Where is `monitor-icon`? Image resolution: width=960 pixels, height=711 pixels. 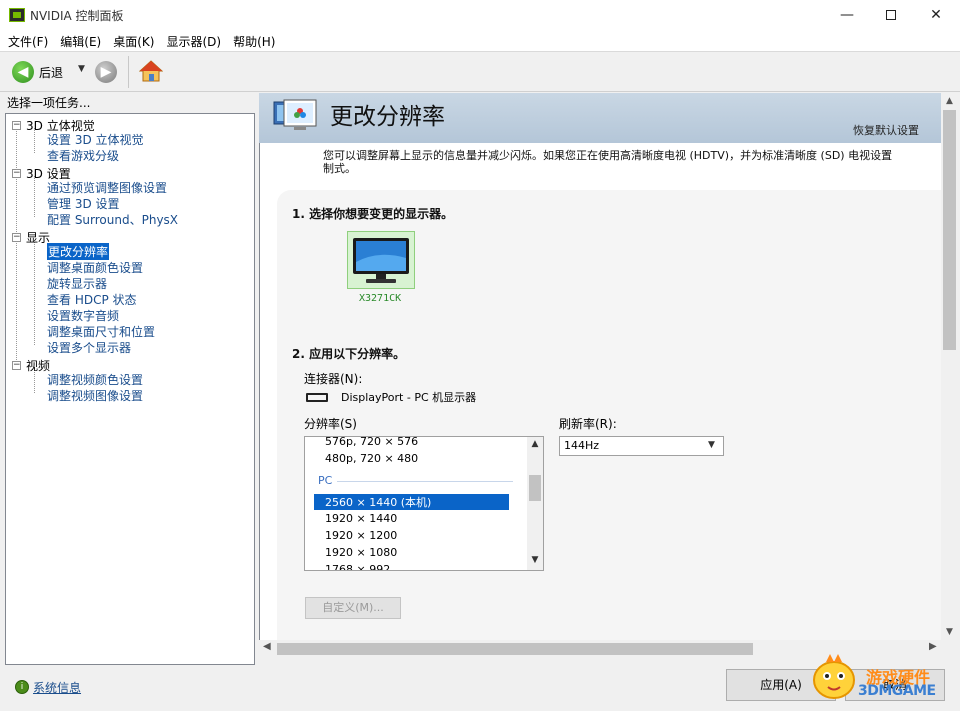 monitor-icon is located at coordinates (381, 260).